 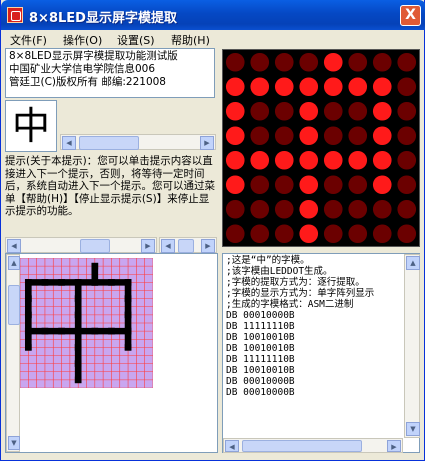 I want to click on code-horizontal-scrollbar: ◀ ▶, so click(x=313, y=445).